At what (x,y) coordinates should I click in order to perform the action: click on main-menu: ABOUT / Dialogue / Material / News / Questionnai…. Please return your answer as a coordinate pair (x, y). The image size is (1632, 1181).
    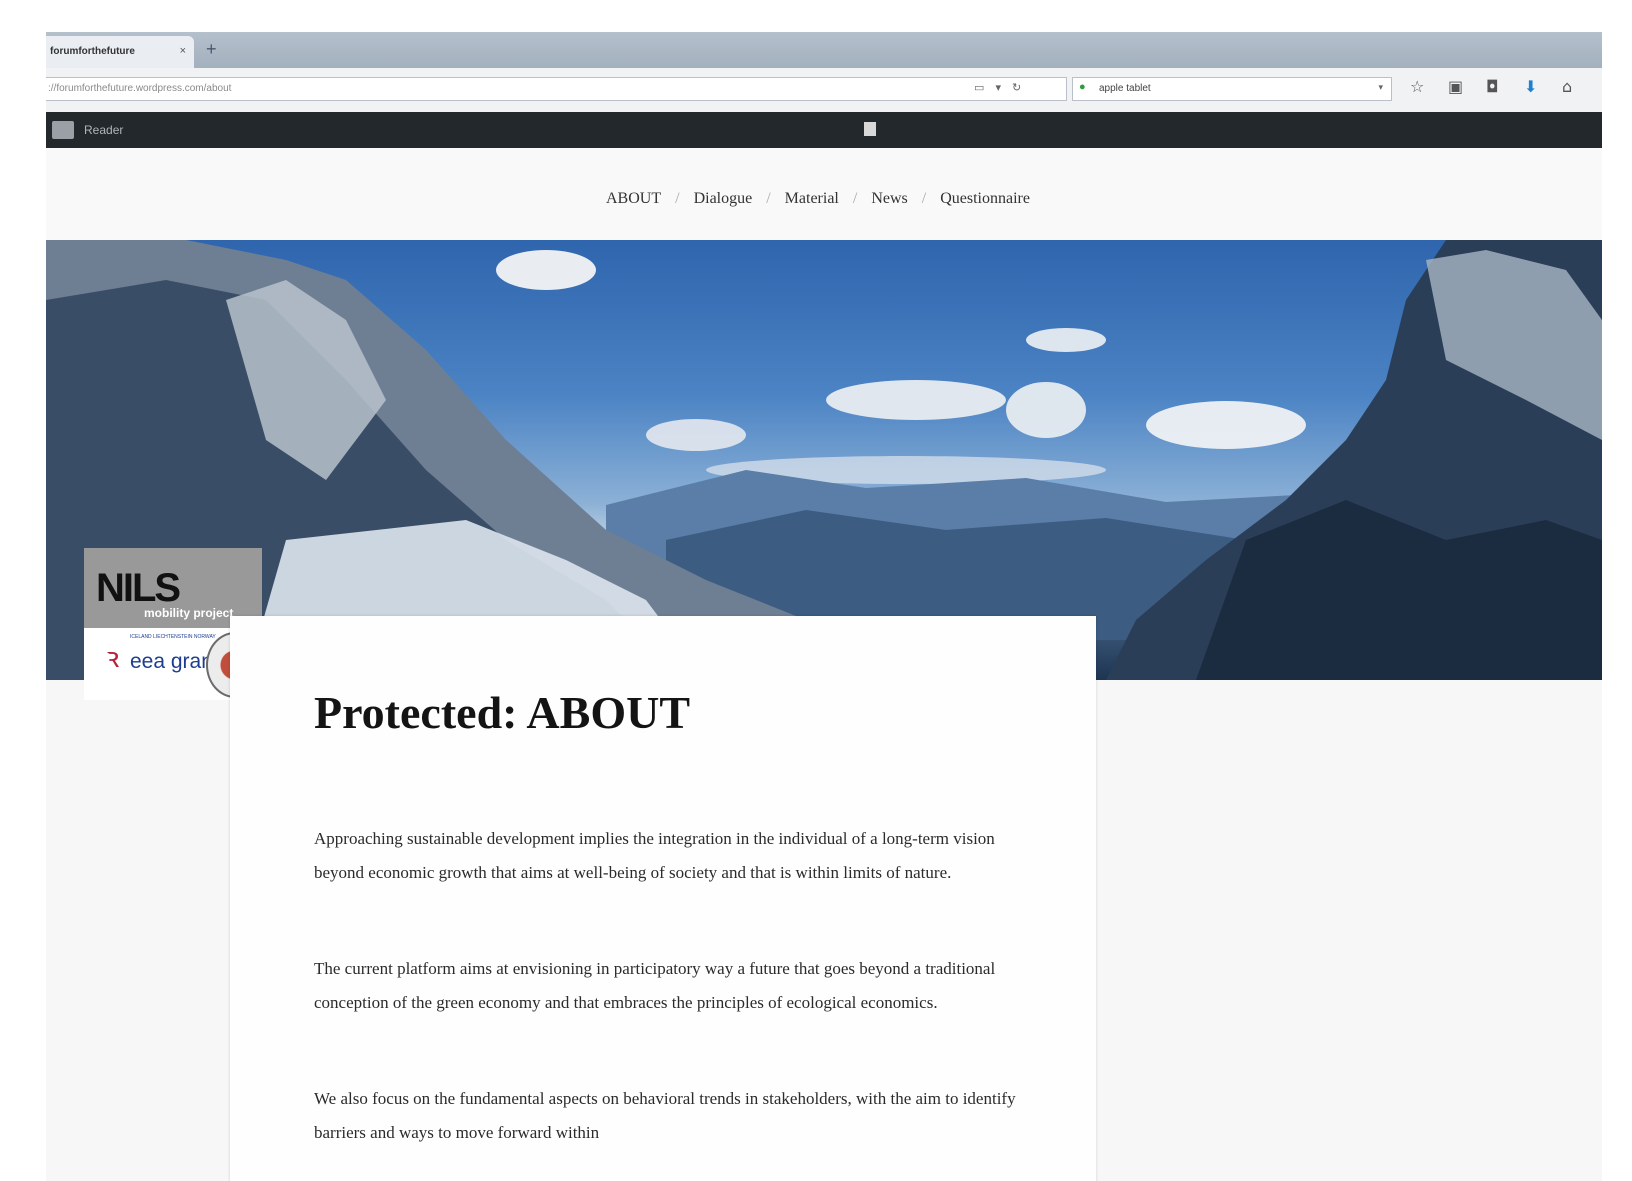
    Looking at the image, I should click on (818, 199).